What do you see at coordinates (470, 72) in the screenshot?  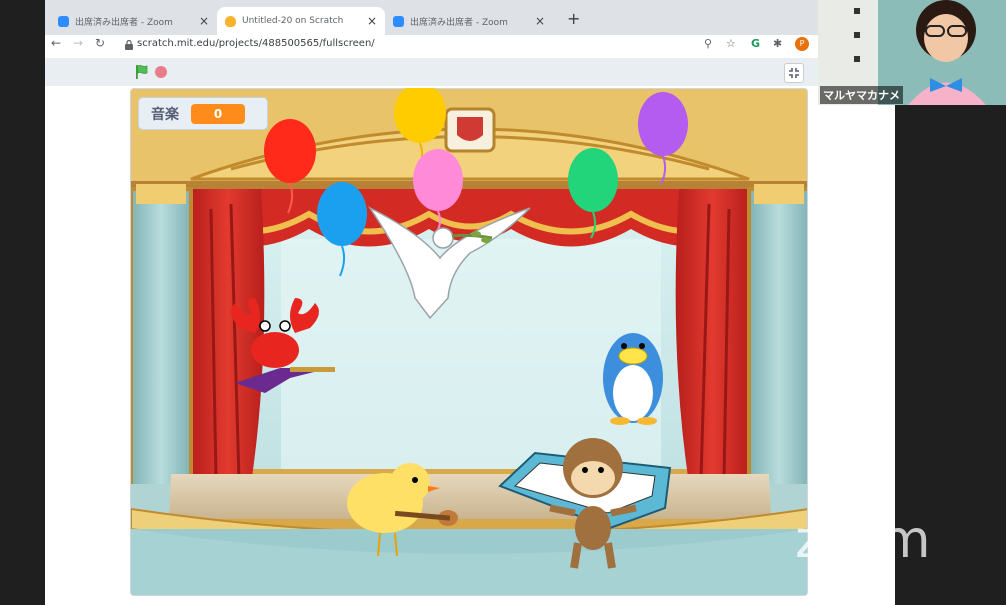 I see `scratch-controls-bar` at bounding box center [470, 72].